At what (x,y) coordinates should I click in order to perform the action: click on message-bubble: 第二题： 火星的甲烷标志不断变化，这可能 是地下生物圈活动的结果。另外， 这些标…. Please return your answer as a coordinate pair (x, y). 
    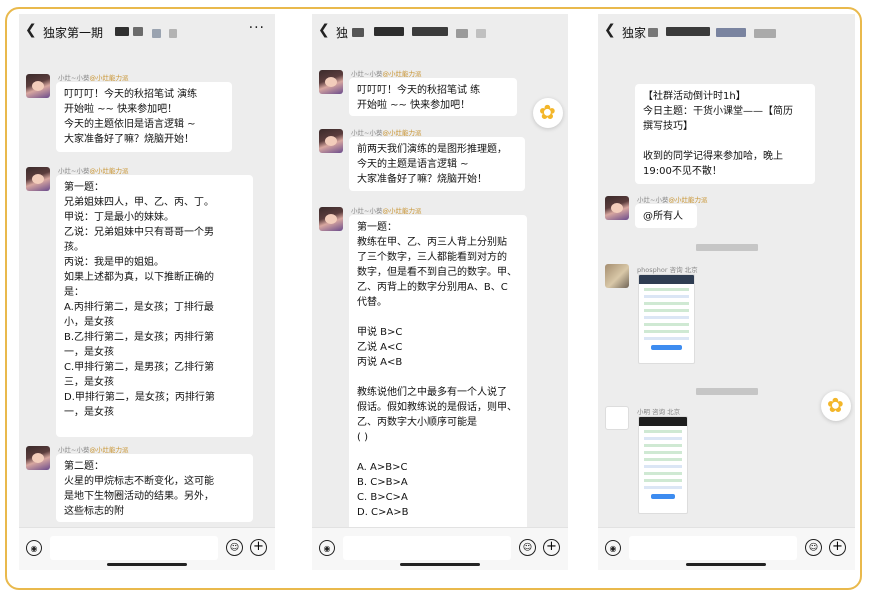
    Looking at the image, I should click on (154, 488).